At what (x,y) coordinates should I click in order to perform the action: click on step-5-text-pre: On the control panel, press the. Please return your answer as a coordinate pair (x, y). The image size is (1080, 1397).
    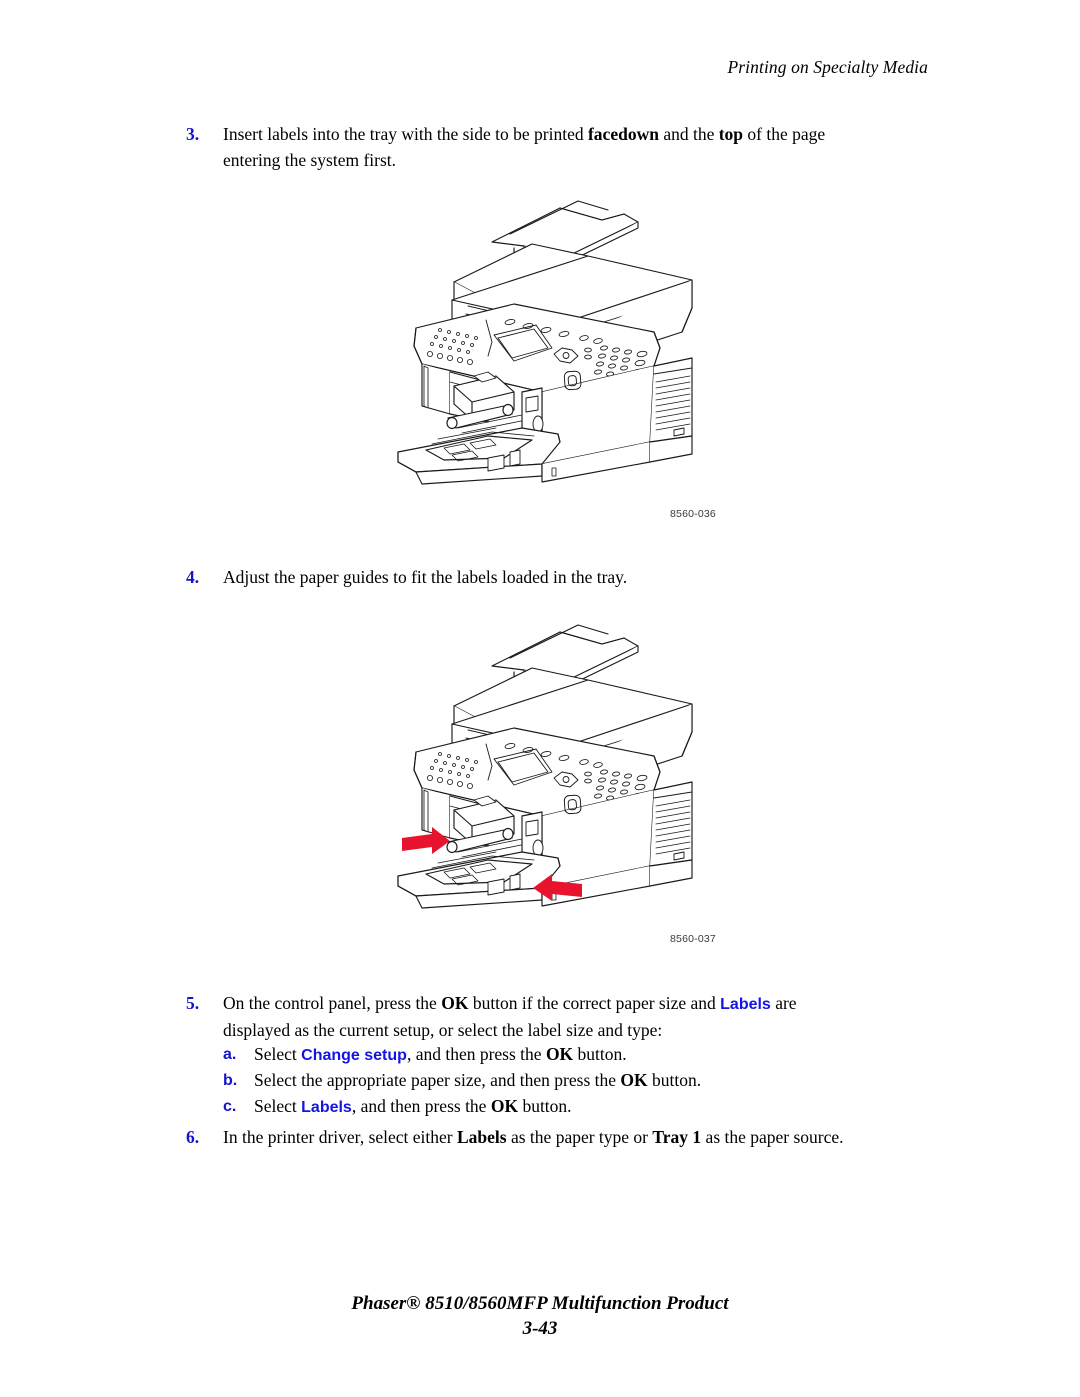
    Looking at the image, I should click on (332, 1003).